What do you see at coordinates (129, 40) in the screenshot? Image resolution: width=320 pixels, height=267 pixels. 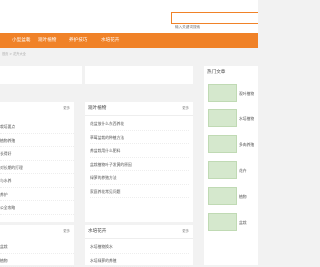 I see `main-nav: 小型盆栽 观叶植物 养护技巧 水培花卉` at bounding box center [129, 40].